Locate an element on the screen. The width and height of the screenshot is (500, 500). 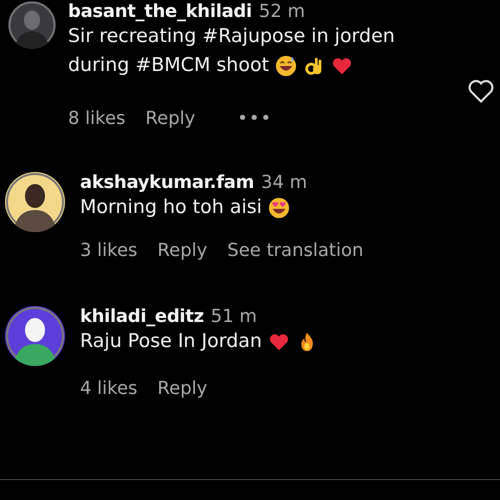
comment-time: 51 m is located at coordinates (233, 316).